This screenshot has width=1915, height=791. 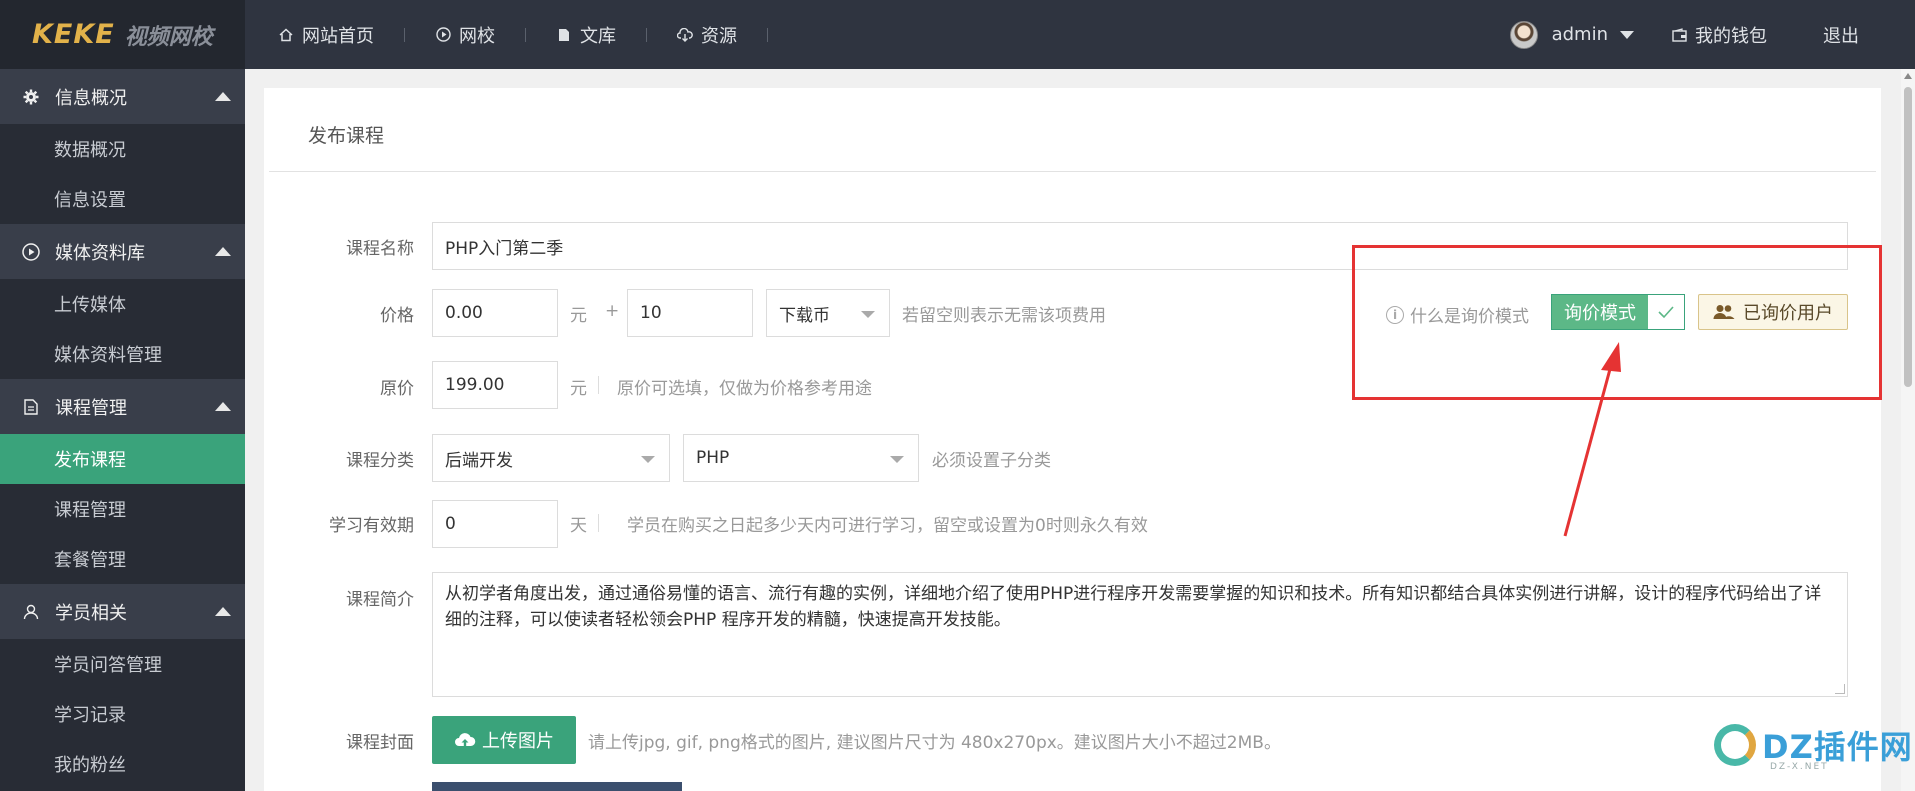 What do you see at coordinates (957, 34) in the screenshot?
I see `top-bar: KEKE 视频网校 网站首页 网校 文库 资源 admin 我的钱包 退出` at bounding box center [957, 34].